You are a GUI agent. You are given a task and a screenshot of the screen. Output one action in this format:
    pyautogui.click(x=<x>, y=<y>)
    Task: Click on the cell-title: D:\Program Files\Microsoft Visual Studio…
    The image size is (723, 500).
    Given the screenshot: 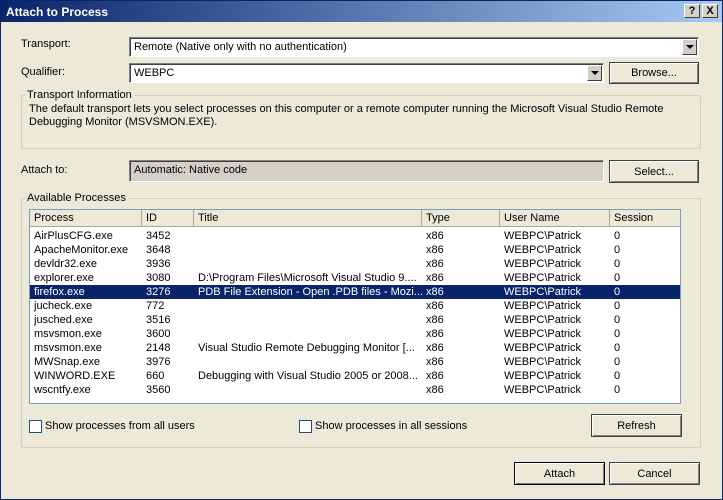 What is the action you would take?
    pyautogui.click(x=307, y=278)
    